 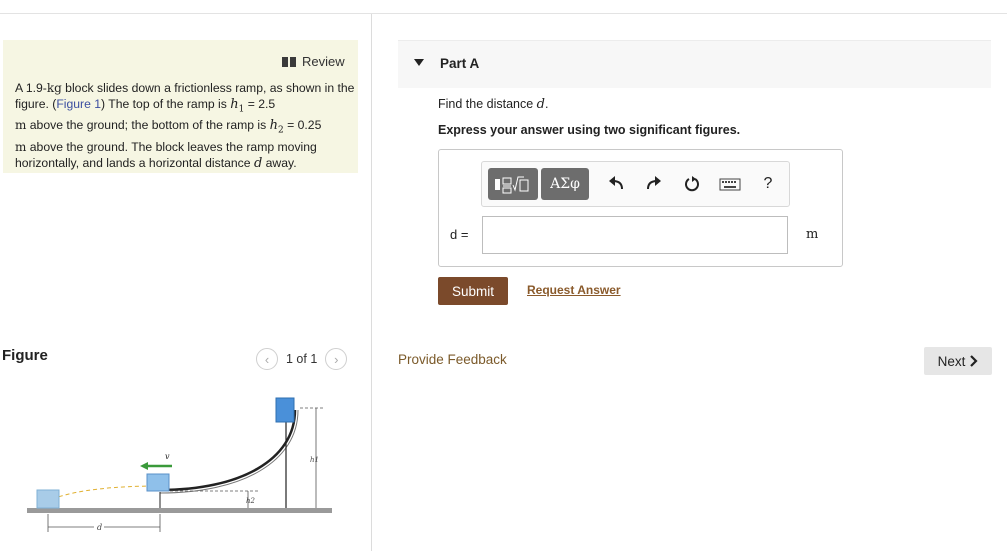 I want to click on problem-text-2: ) The top of the ramp is, so click(x=166, y=104).